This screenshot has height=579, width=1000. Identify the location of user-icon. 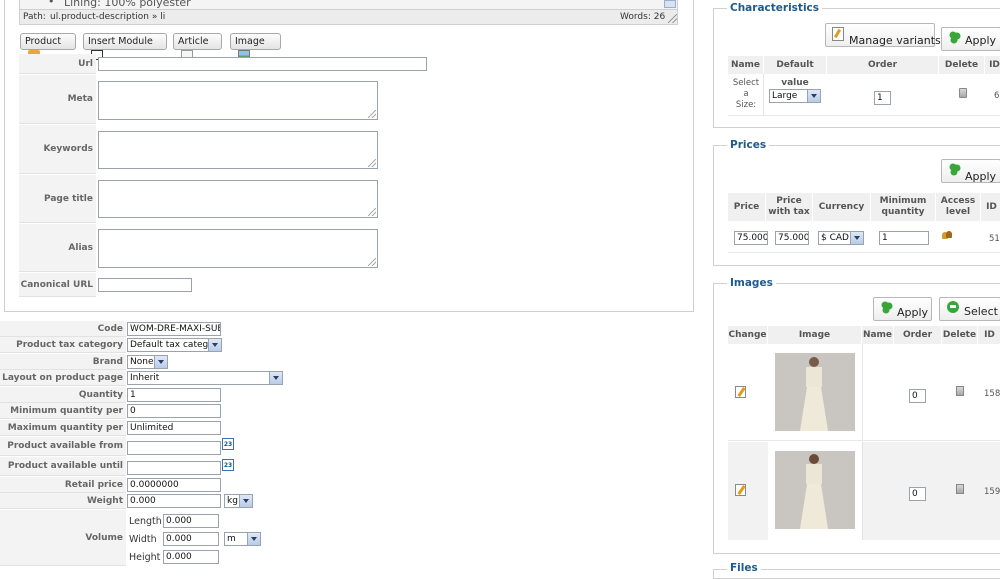
(949, 234).